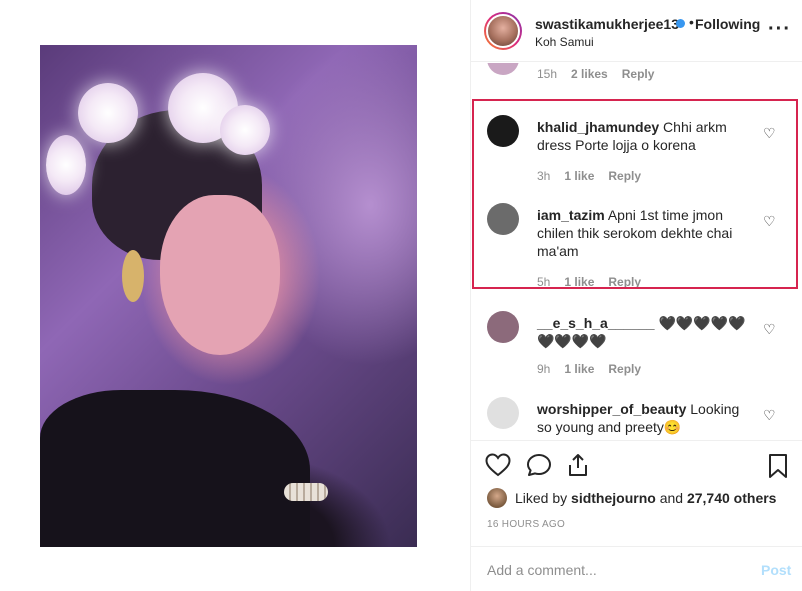 The image size is (802, 591). What do you see at coordinates (778, 467) in the screenshot?
I see `bookmark-icon` at bounding box center [778, 467].